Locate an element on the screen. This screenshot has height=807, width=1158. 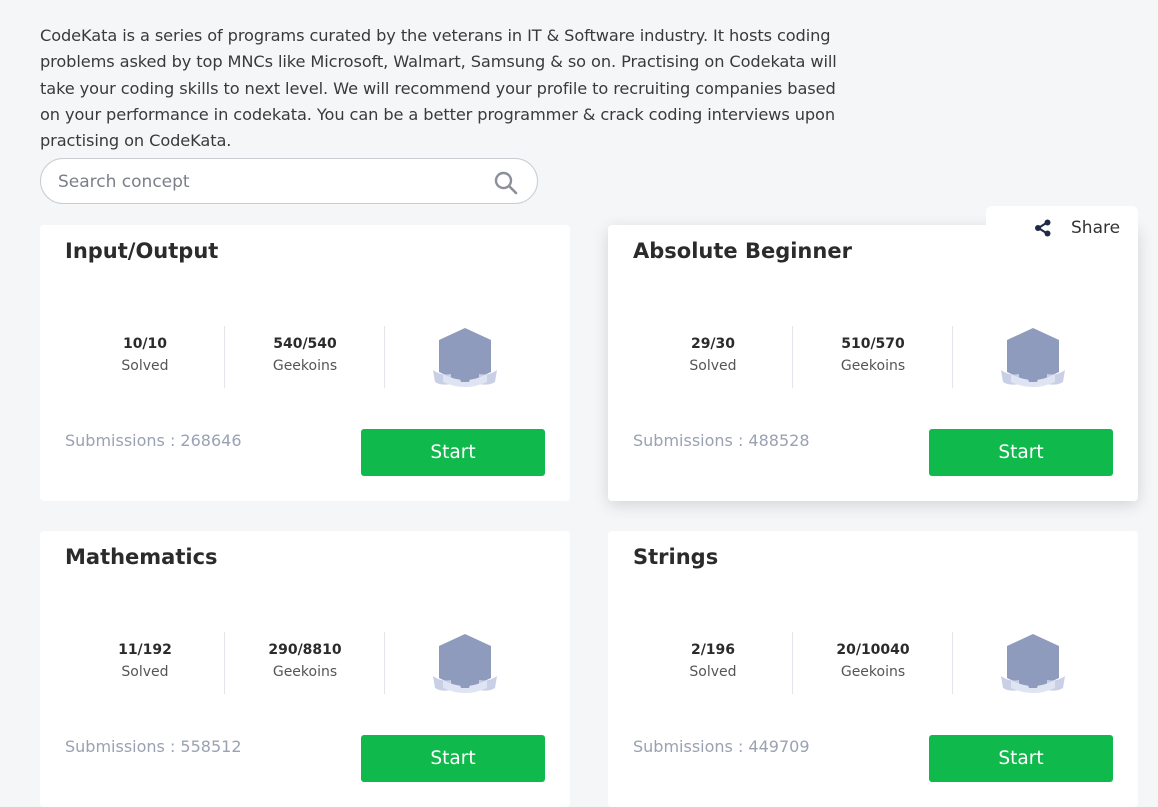
geekoins-stat: 20/10040 Geekoins is located at coordinates (873, 663).